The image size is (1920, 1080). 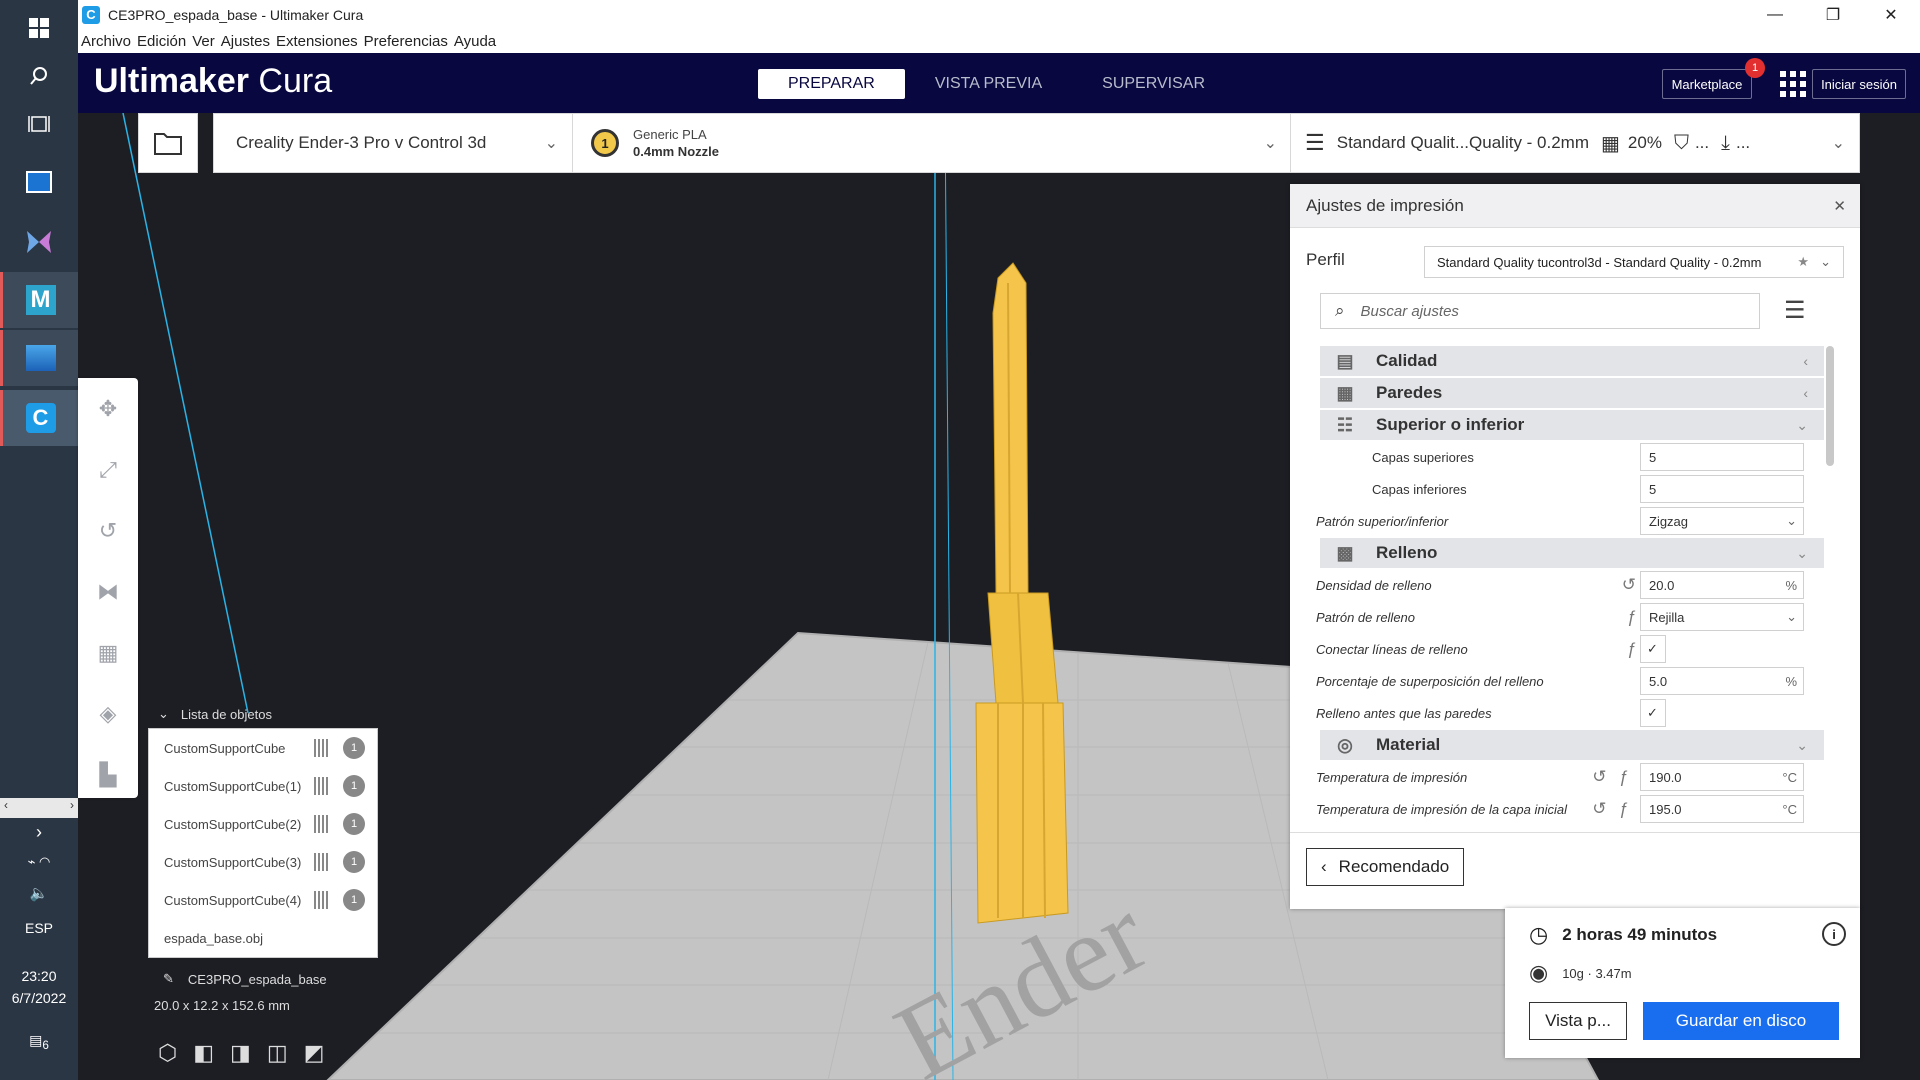 What do you see at coordinates (290, 81) in the screenshot?
I see `logo-light-text: Cura` at bounding box center [290, 81].